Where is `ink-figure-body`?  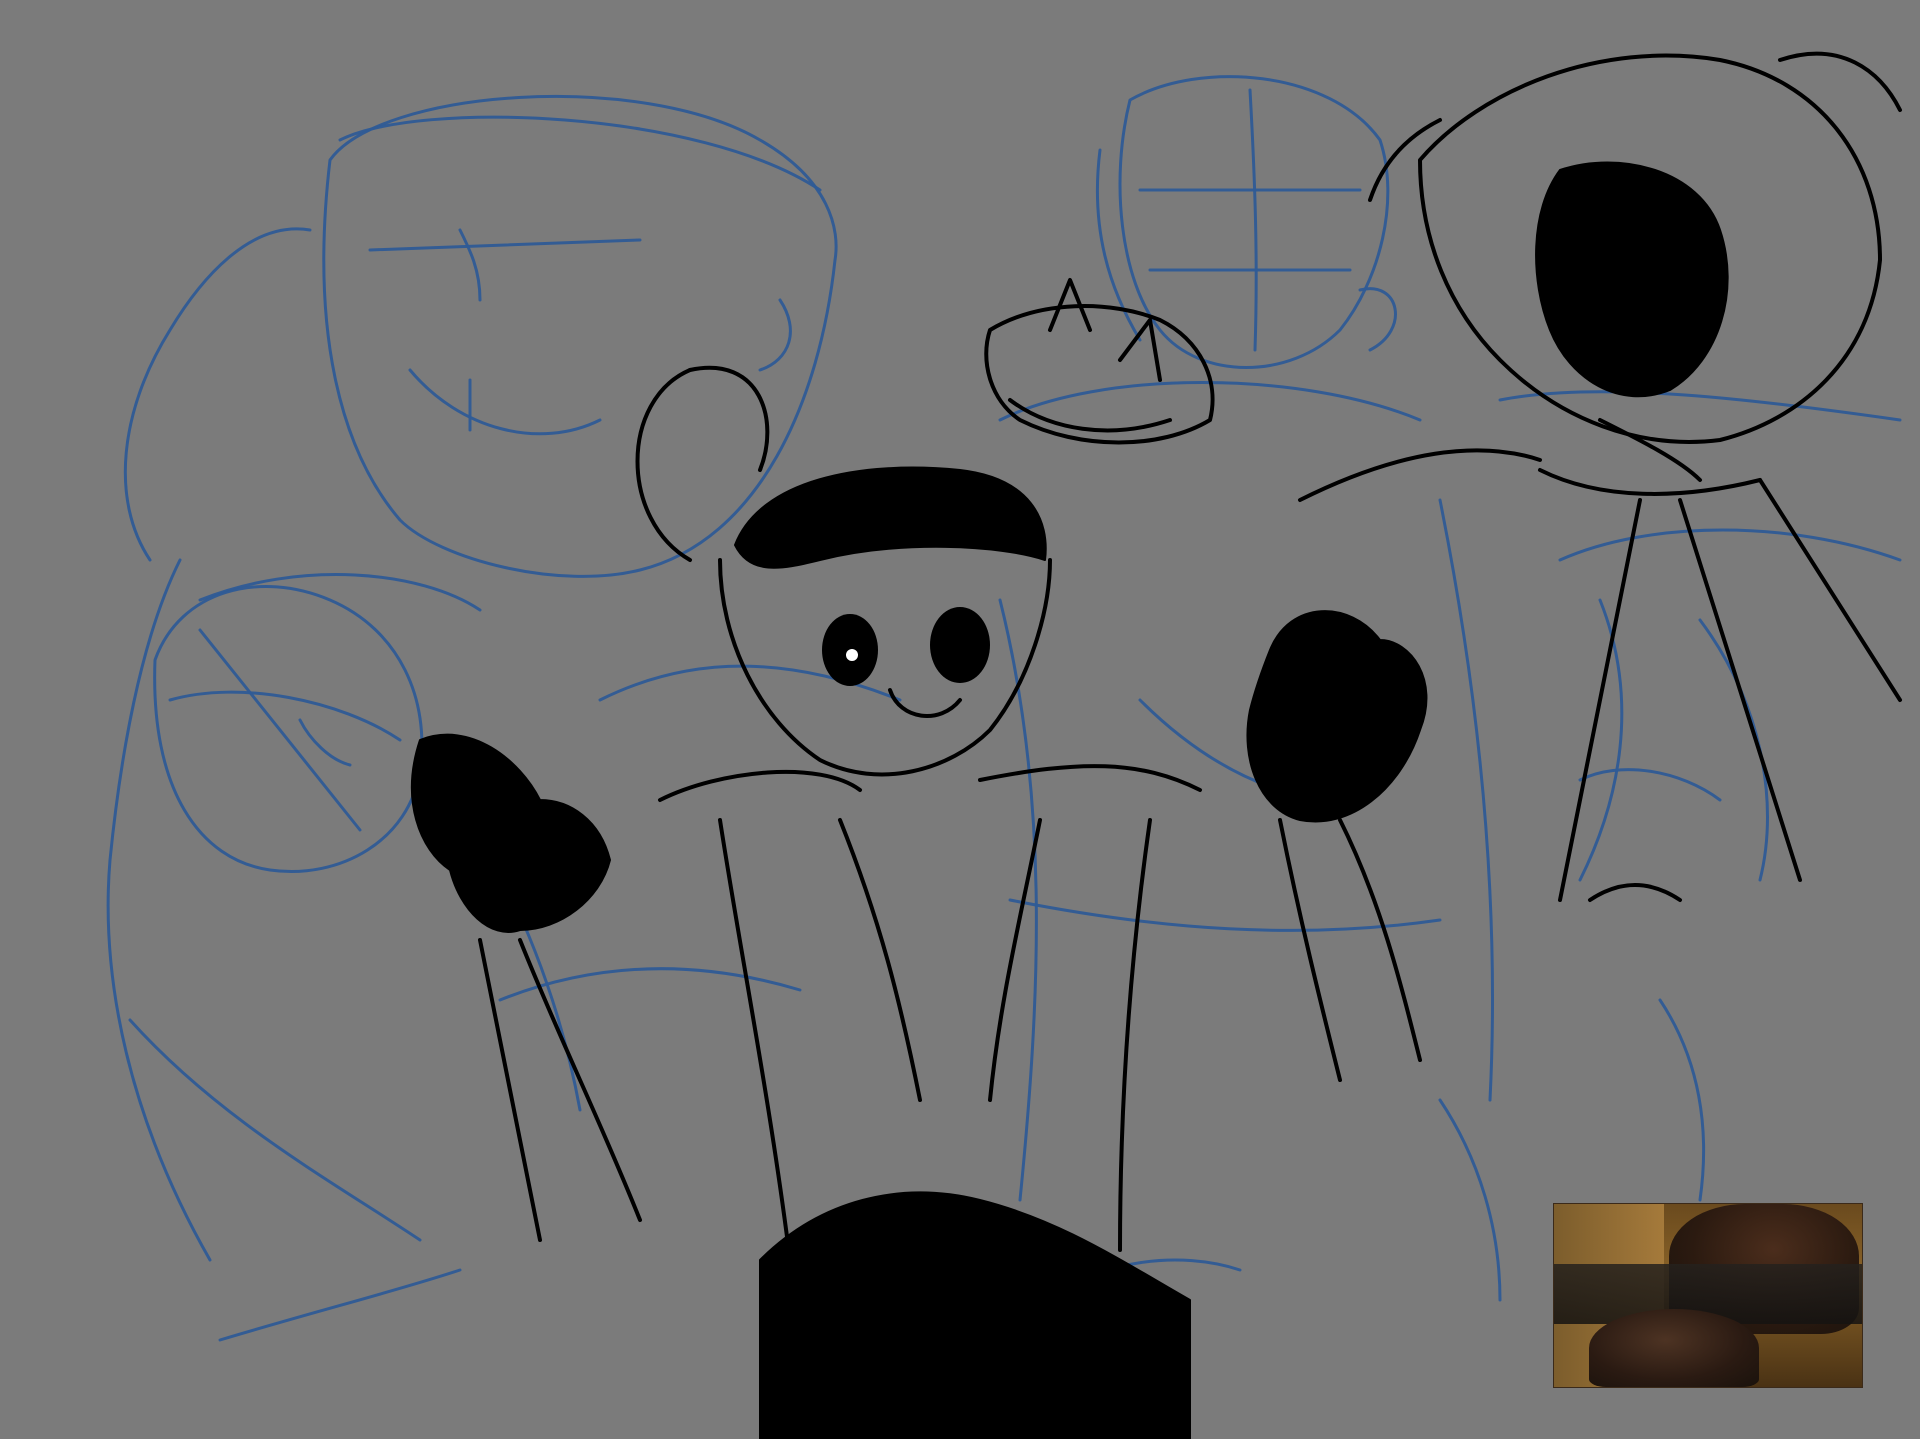 ink-figure-body is located at coordinates (975, 1315).